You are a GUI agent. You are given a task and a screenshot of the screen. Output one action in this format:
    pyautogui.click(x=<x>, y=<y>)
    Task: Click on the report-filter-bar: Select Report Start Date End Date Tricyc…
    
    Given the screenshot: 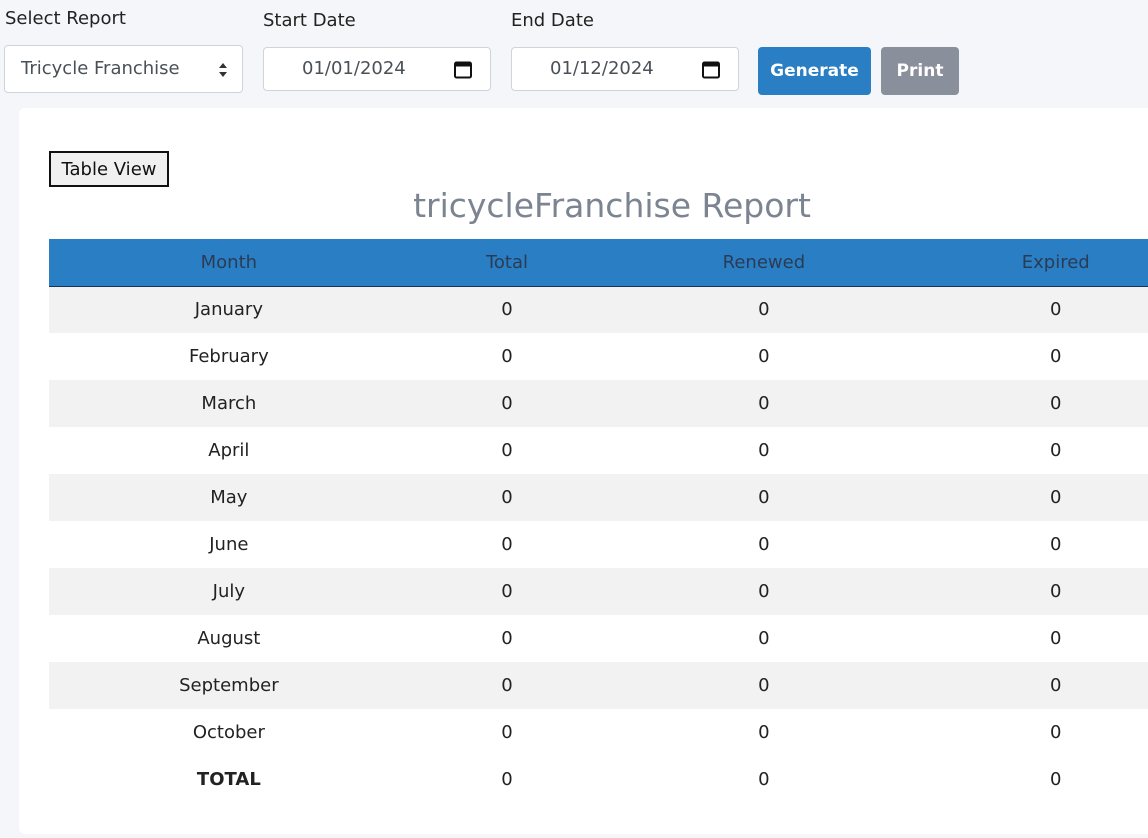 What is the action you would take?
    pyautogui.click(x=574, y=50)
    